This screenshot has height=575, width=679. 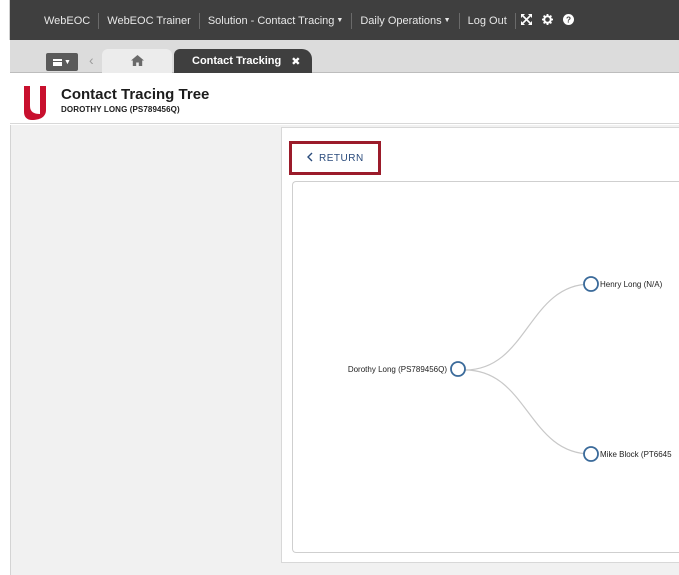 I want to click on help-icon: ?, so click(x=568, y=21).